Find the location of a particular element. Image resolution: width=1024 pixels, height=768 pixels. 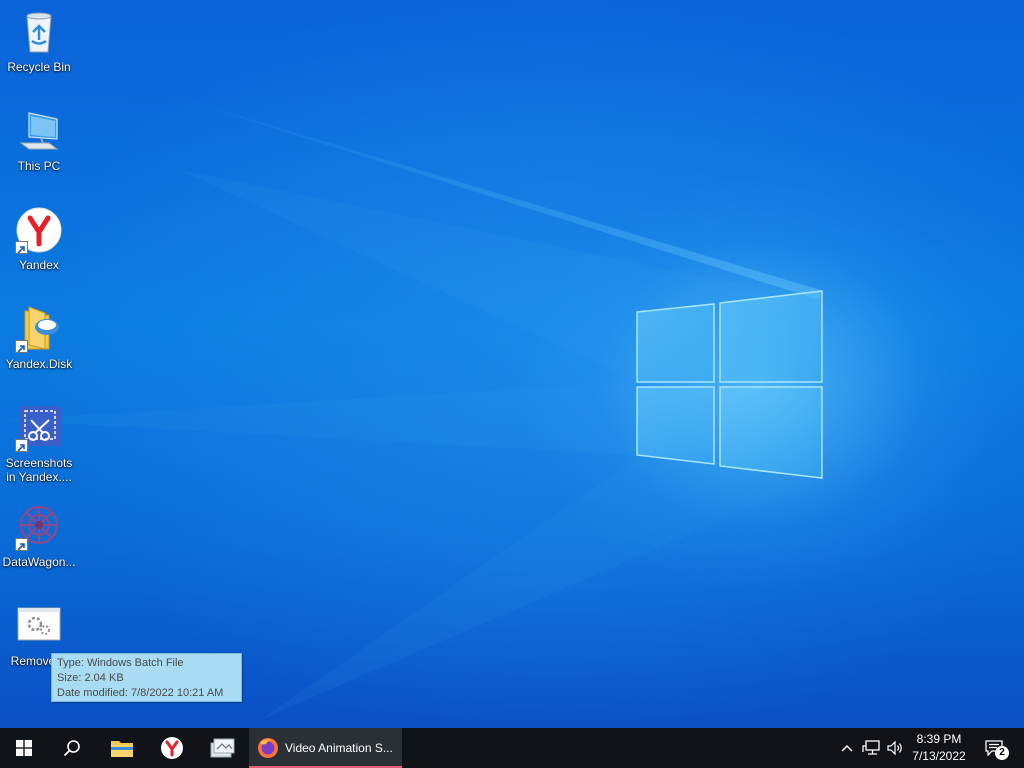

recycle-bin-icon is located at coordinates (39, 32).